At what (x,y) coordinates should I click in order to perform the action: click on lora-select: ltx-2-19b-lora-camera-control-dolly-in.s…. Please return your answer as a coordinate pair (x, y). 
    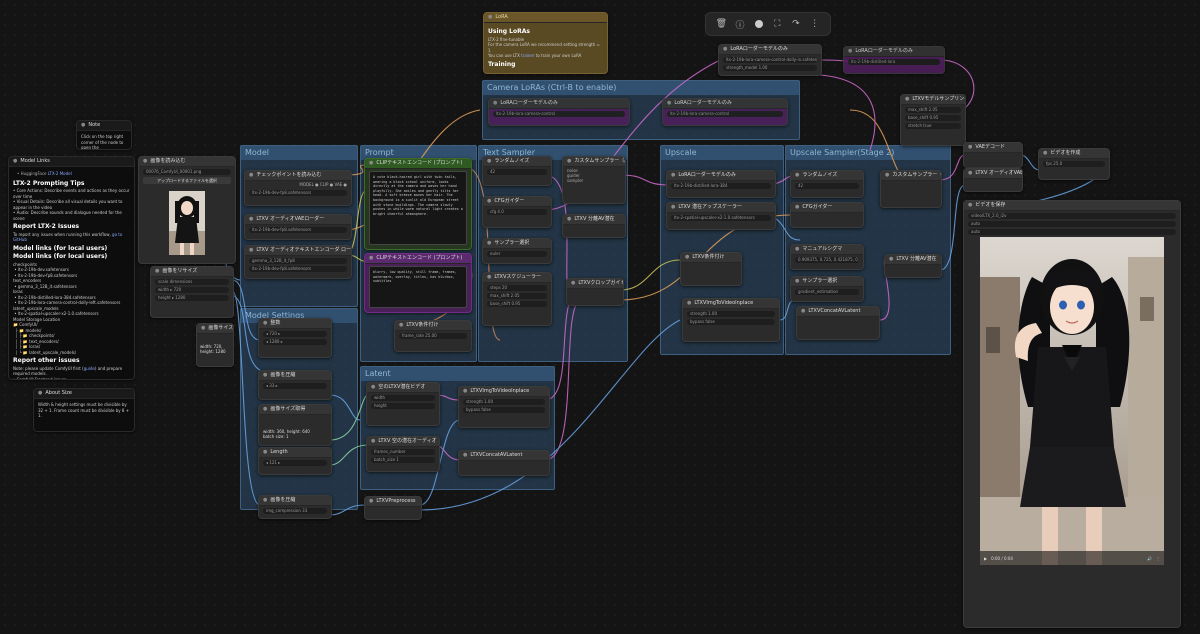
    Looking at the image, I should click on (770, 60).